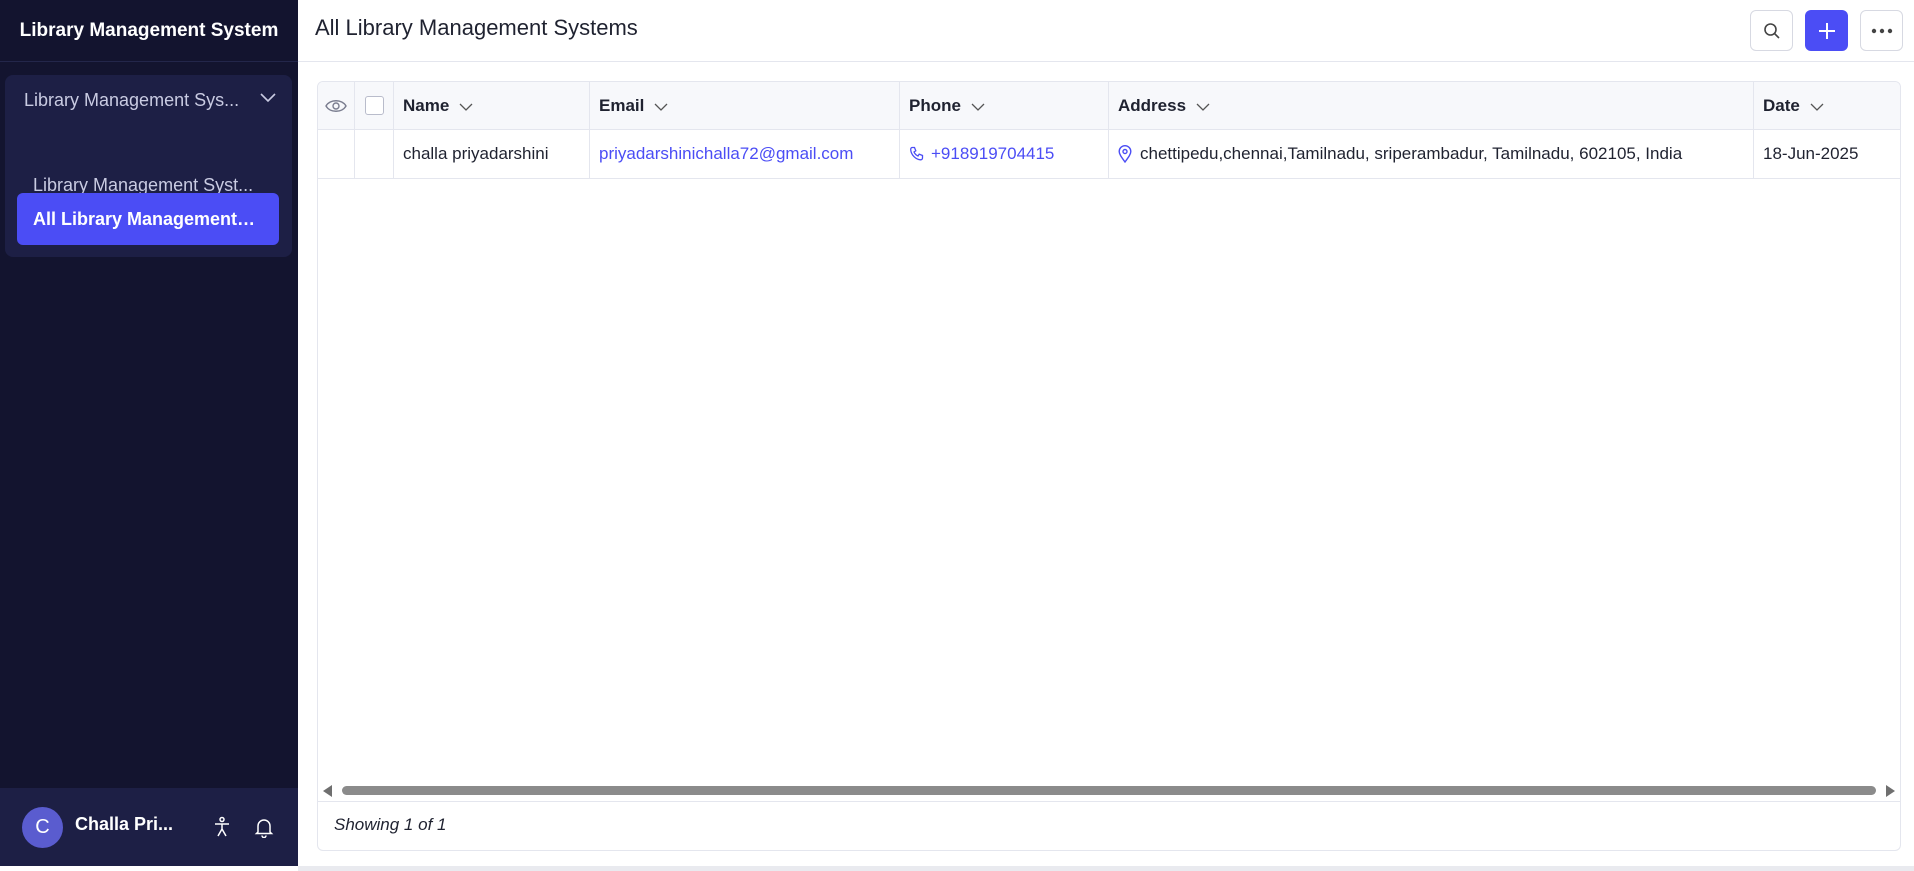 This screenshot has height=871, width=1914. I want to click on phone-link: +918919704415, so click(992, 154).